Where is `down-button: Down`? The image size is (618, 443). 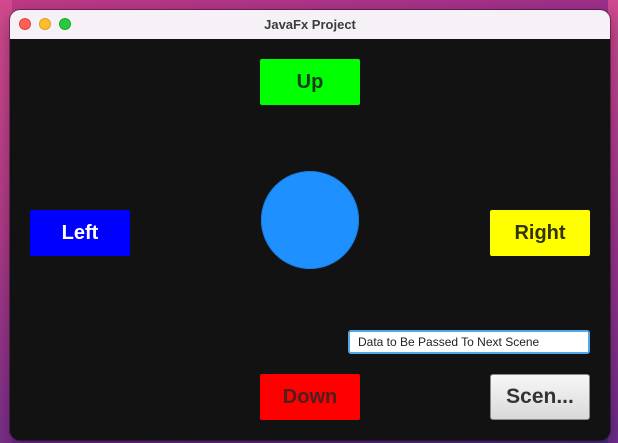 down-button: Down is located at coordinates (310, 397).